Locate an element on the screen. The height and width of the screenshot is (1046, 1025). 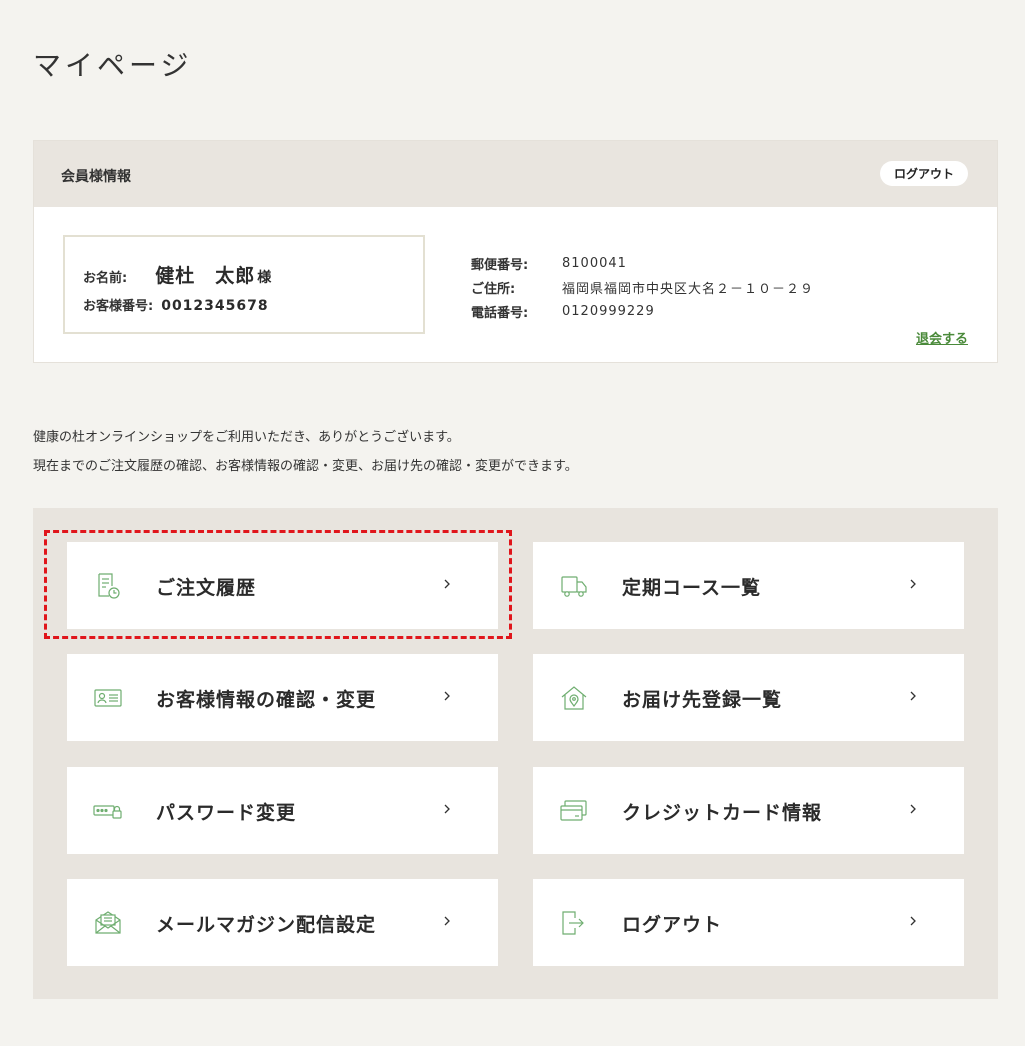
menu-label-customer-info: お客様情報の確認・変更 is located at coordinates (266, 700).